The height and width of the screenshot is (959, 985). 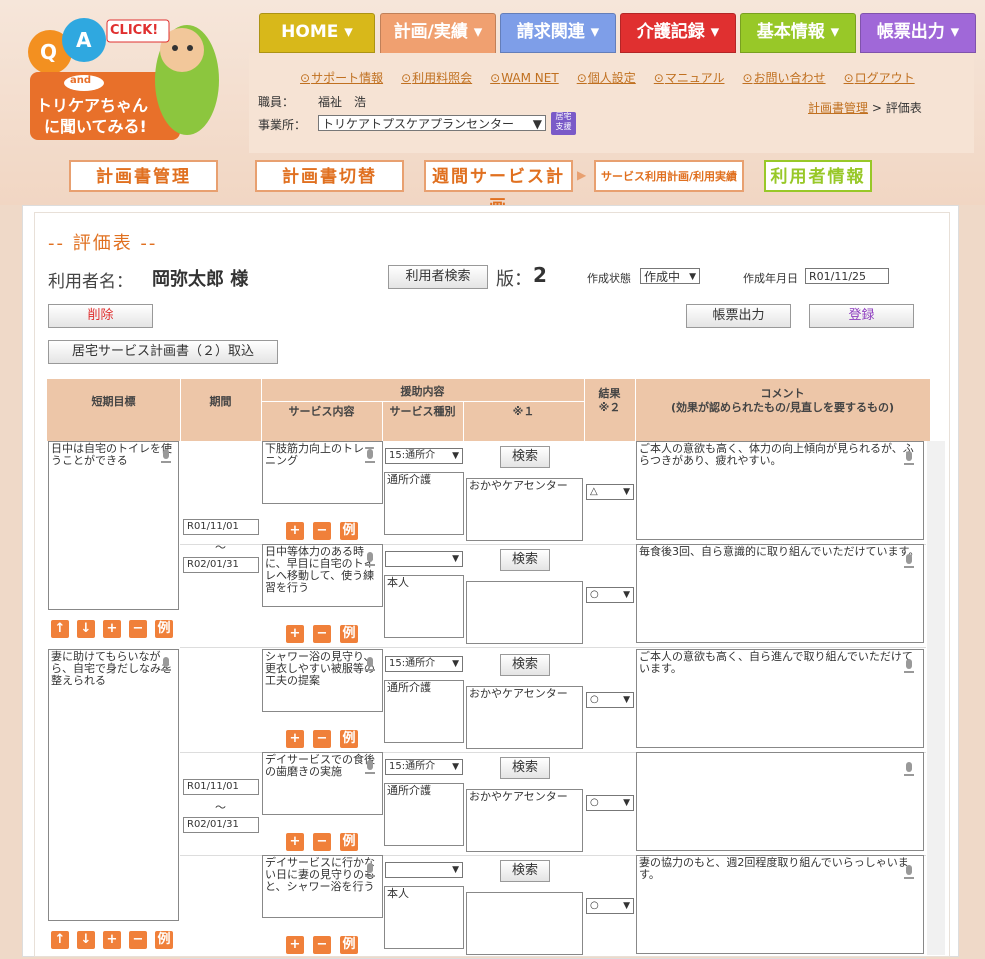 I want to click on link-manual: マニュアル, so click(x=689, y=78).